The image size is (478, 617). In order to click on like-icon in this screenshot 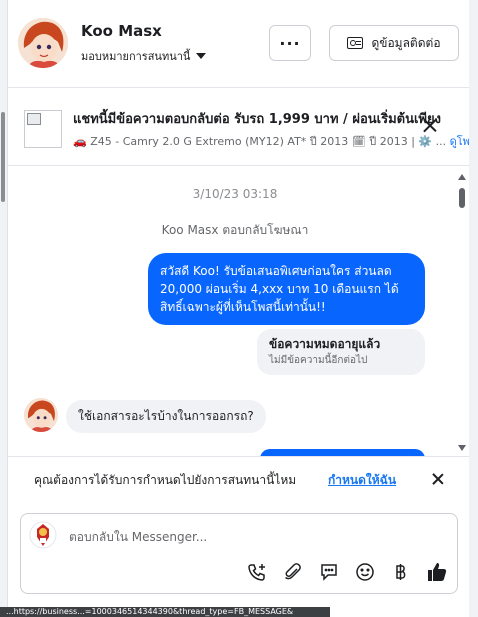, I will do `click(437, 572)`.